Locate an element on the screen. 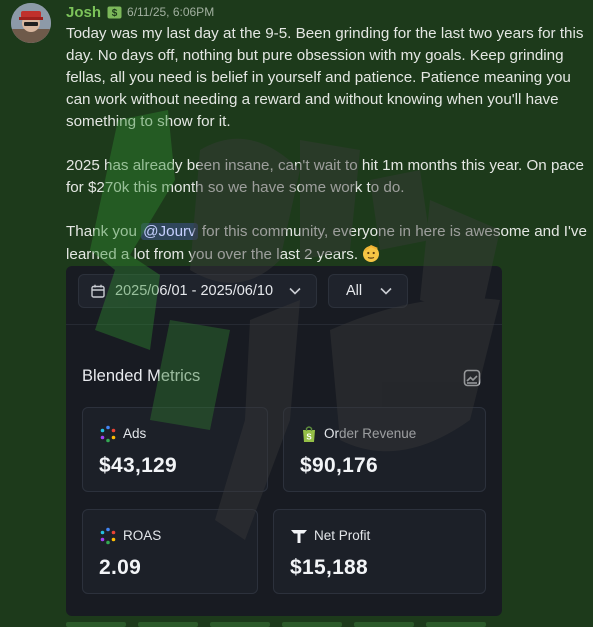 Image resolution: width=593 pixels, height=627 pixels. user-mention: @Jourv is located at coordinates (169, 231).